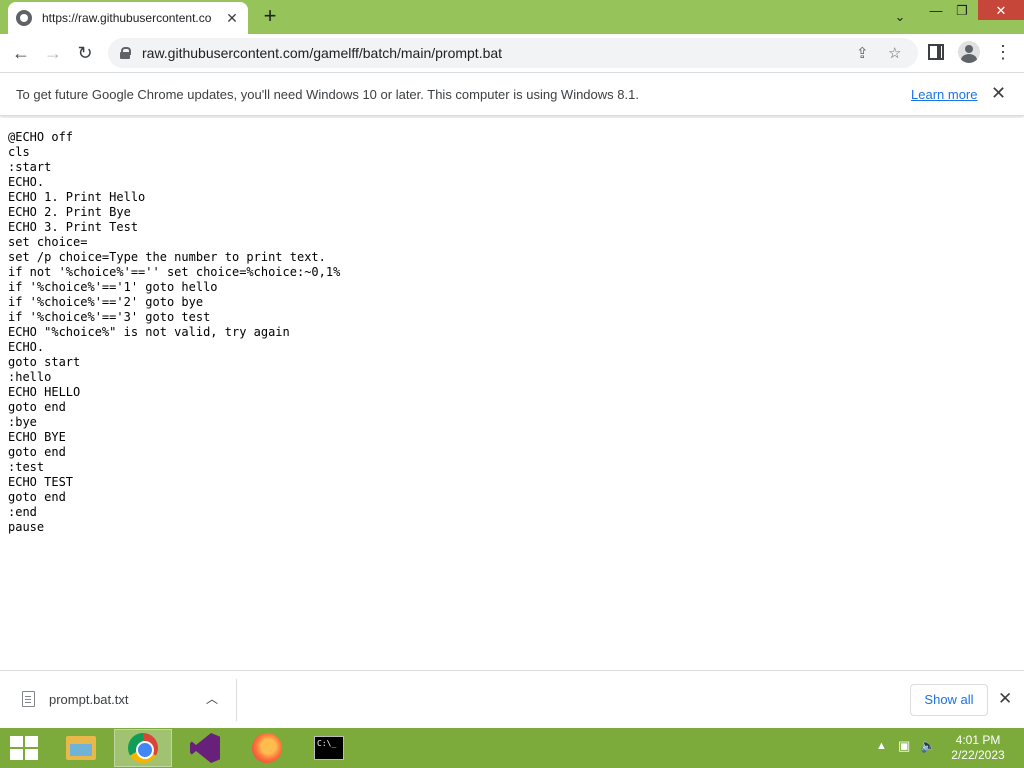 The image size is (1024, 768). I want to click on taskbar-firefox, so click(267, 748).